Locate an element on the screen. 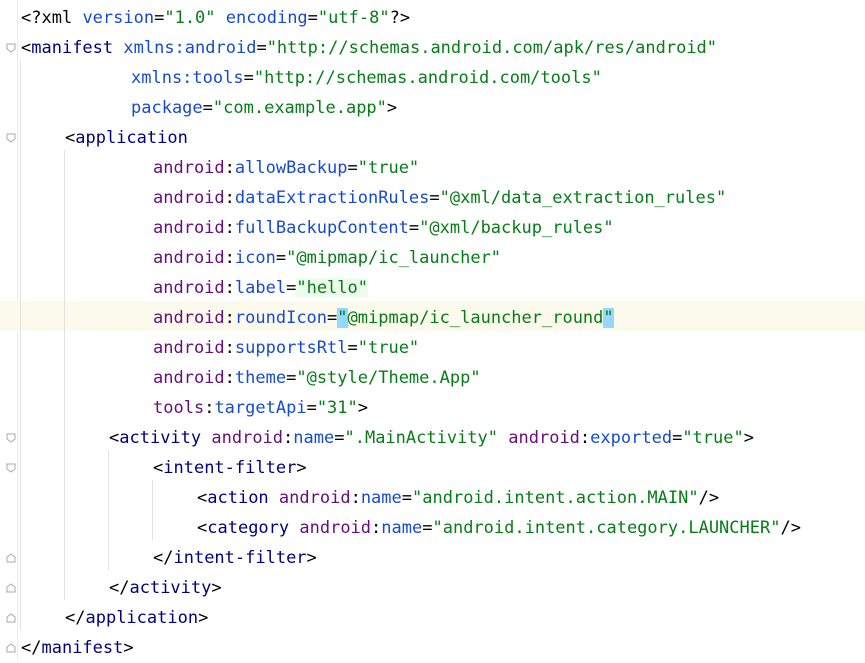 This screenshot has width=865, height=663. tag-name: manifest is located at coordinates (77, 48).